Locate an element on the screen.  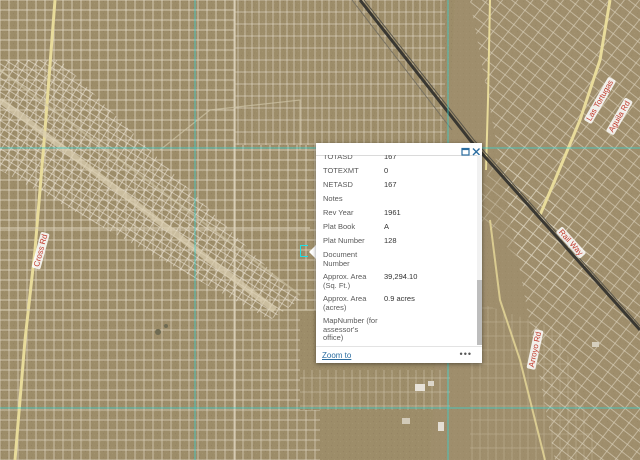
attr-value: A is located at coordinates (387, 226).